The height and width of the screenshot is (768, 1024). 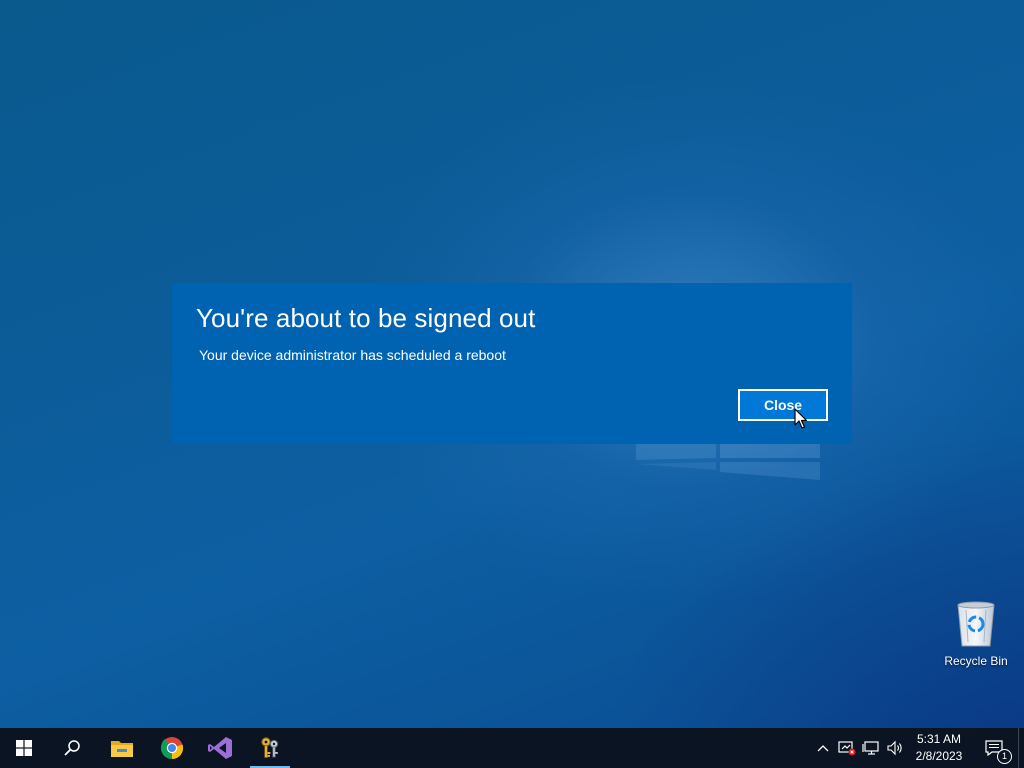 I want to click on search-button, so click(x=72, y=748).